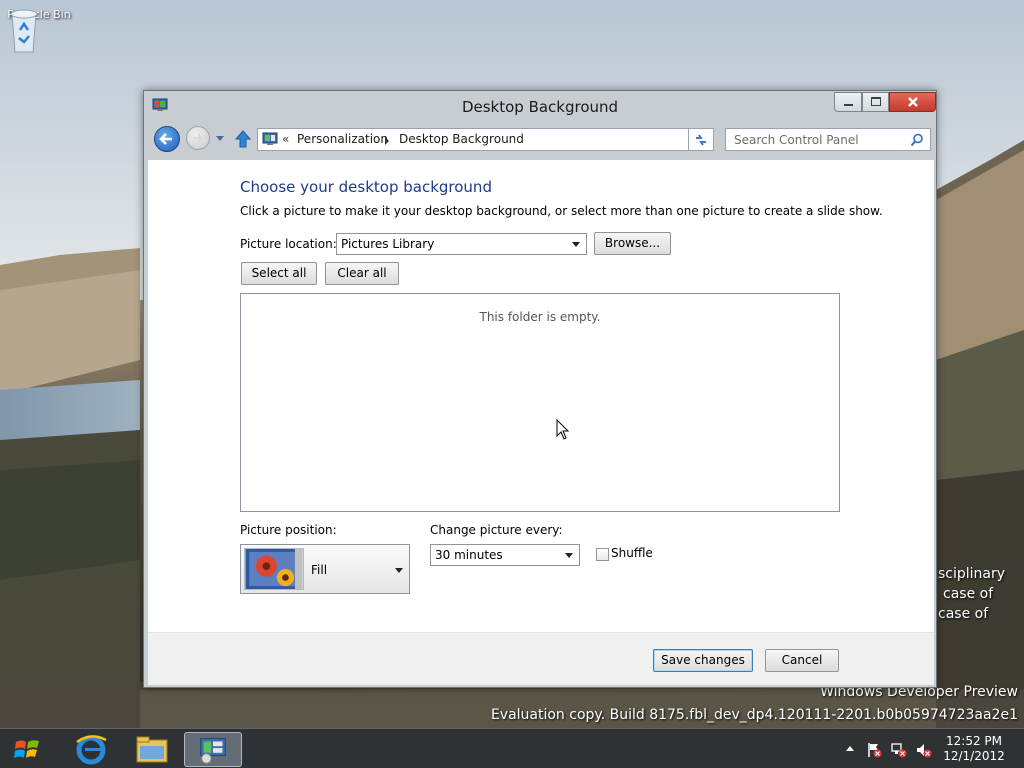 This screenshot has height=768, width=1024. Describe the element at coordinates (461, 139) in the screenshot. I see `breadcrumb-desktop-background: Desktop Background` at that location.